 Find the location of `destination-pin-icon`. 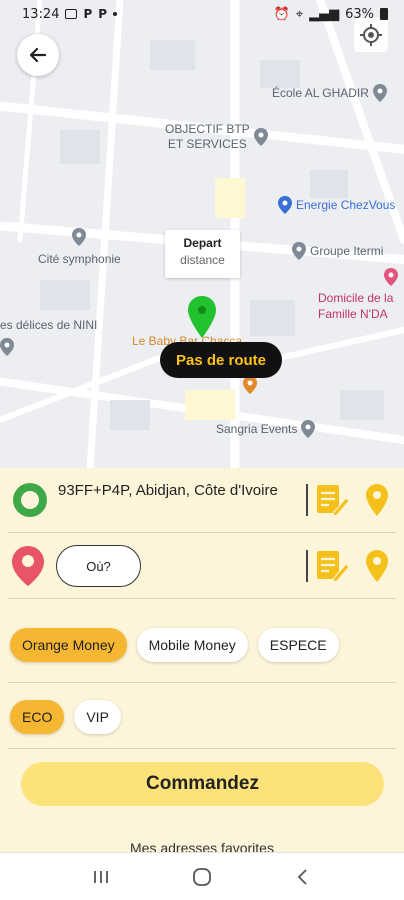

destination-pin-icon is located at coordinates (28, 566).